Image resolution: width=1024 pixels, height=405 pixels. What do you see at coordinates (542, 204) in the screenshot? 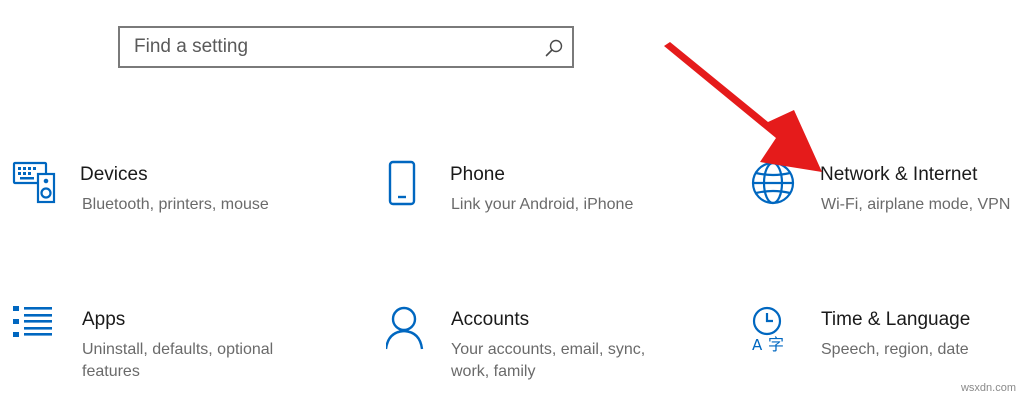
I see `tile-description: Link your Android, iPhone` at bounding box center [542, 204].